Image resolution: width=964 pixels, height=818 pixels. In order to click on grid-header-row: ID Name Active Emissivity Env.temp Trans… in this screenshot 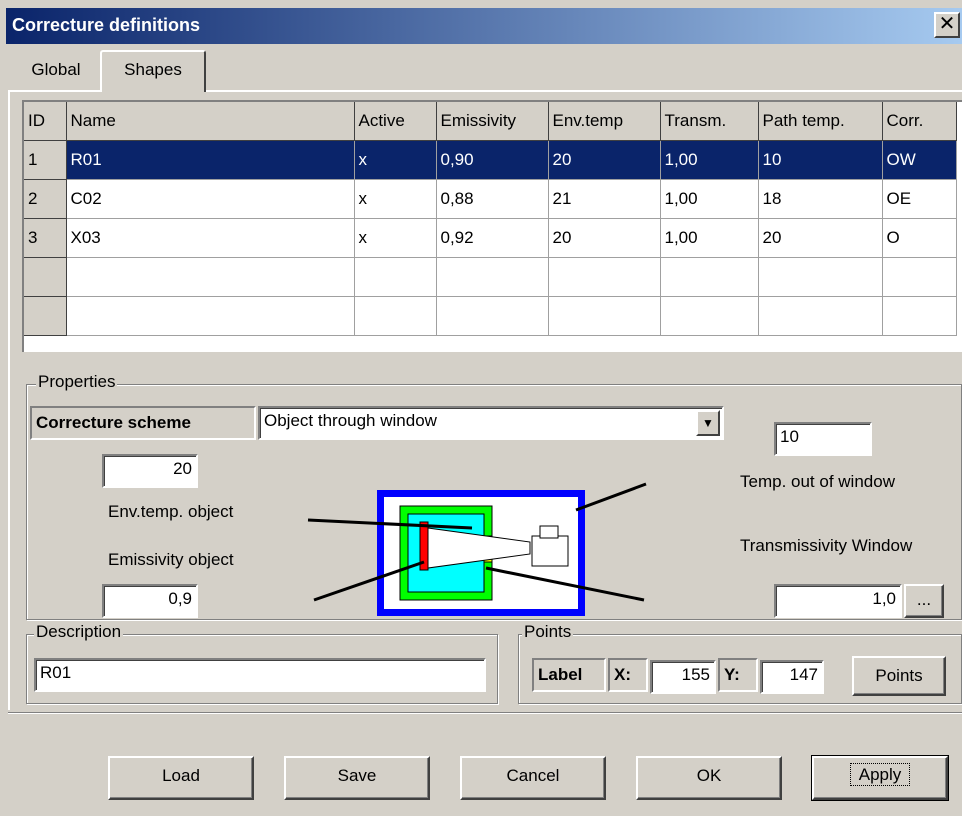, I will do `click(490, 121)`.